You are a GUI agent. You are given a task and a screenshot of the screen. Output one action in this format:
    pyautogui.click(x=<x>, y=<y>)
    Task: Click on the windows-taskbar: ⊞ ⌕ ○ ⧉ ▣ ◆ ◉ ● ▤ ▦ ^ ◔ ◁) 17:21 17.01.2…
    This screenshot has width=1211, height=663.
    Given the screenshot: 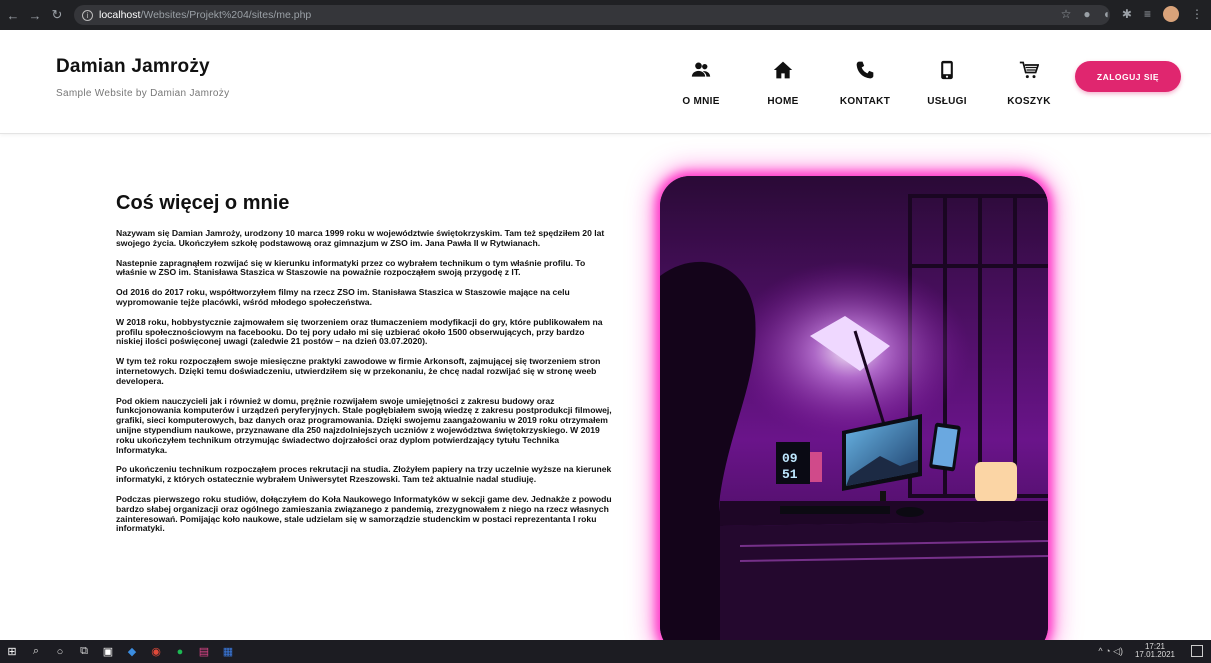 What is the action you would take?
    pyautogui.click(x=605, y=651)
    